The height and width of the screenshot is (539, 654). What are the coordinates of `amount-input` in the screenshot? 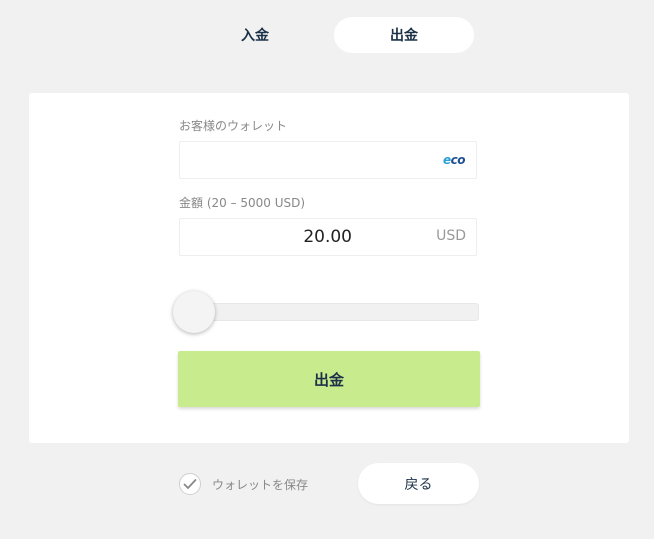 It's located at (266, 237).